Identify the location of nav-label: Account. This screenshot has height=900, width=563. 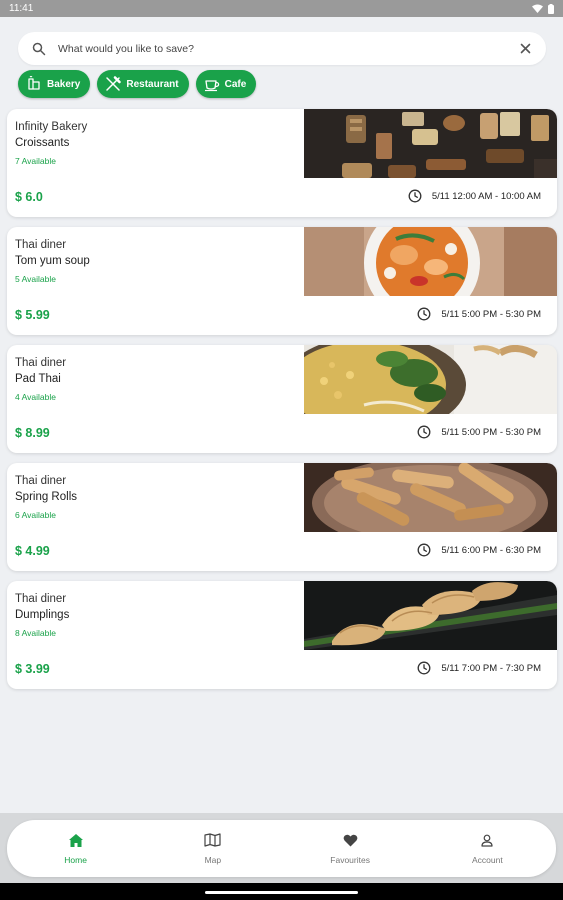
(487, 860).